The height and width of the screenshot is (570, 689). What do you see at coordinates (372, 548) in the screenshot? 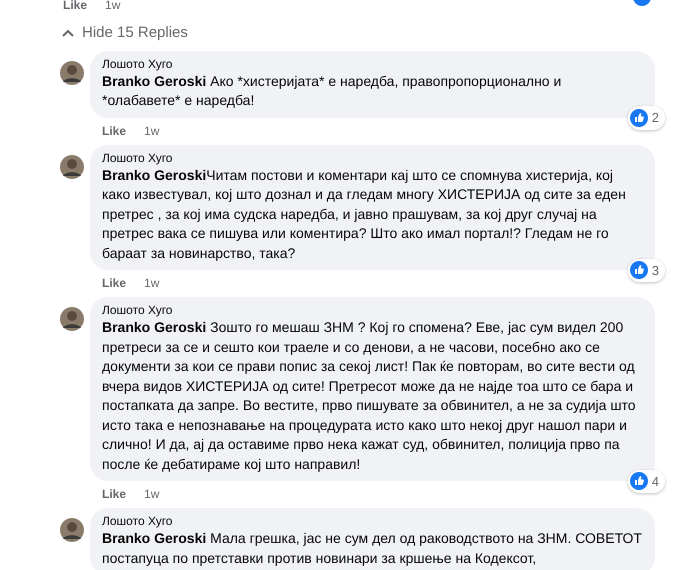
I see `comment-text: Branko Geroski Мала грешка, јас не сум дел од раководството на ЗНМ. СОВЕТОТ постапуца по претставки против новинари за кршење на Кодексот,` at bounding box center [372, 548].